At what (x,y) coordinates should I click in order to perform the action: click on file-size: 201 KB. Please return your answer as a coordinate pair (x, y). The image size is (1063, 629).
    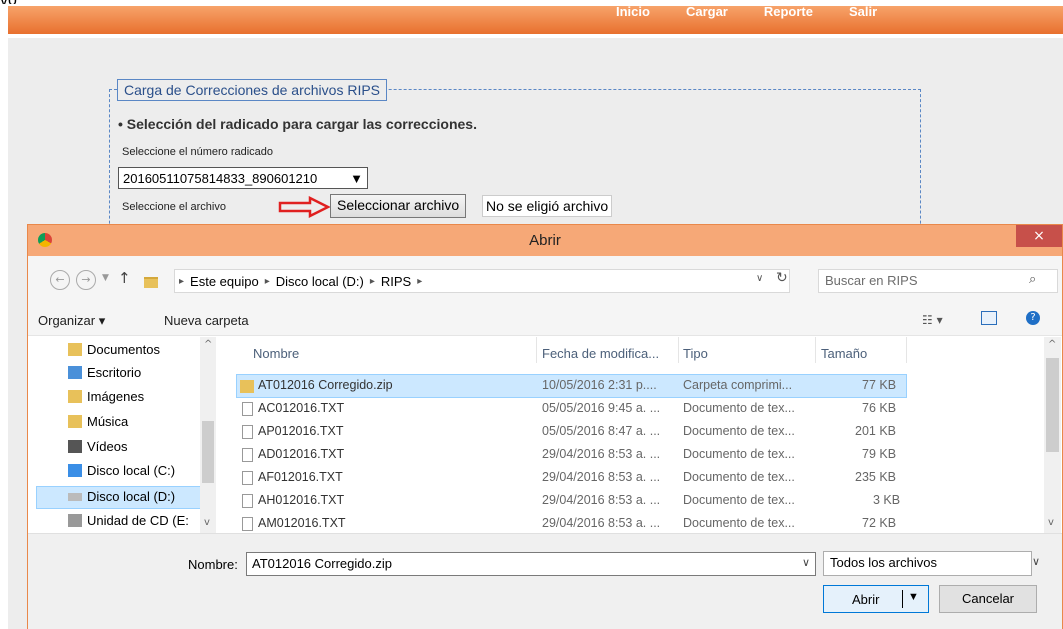
    Looking at the image, I should click on (876, 431).